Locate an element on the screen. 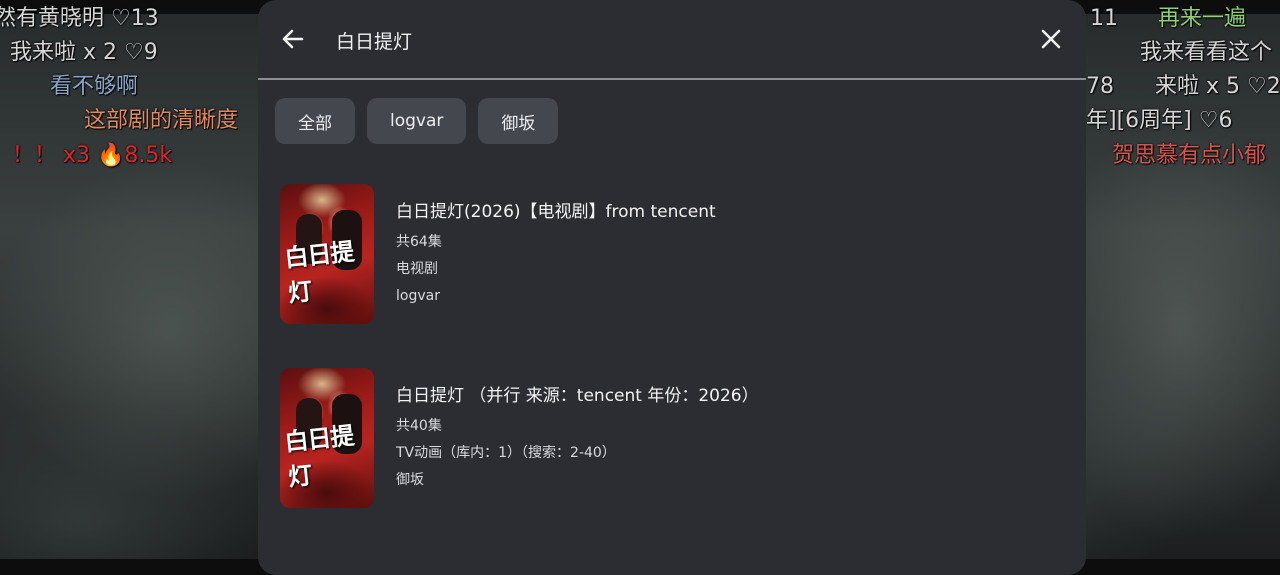 The image size is (1280, 575). danmaku-comment: 看不够啊 is located at coordinates (94, 86).